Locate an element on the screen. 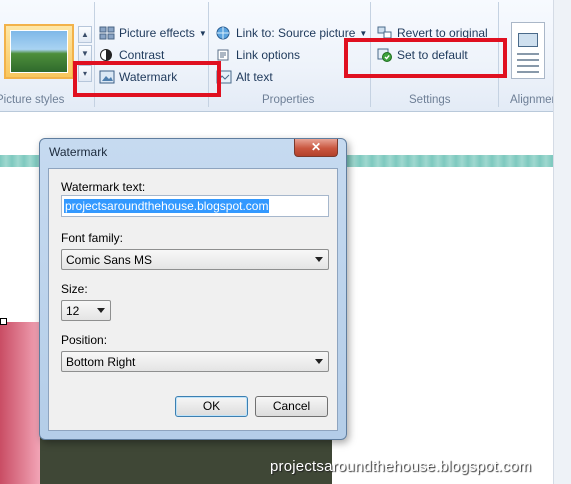  cancel-button: Cancel is located at coordinates (291, 406).